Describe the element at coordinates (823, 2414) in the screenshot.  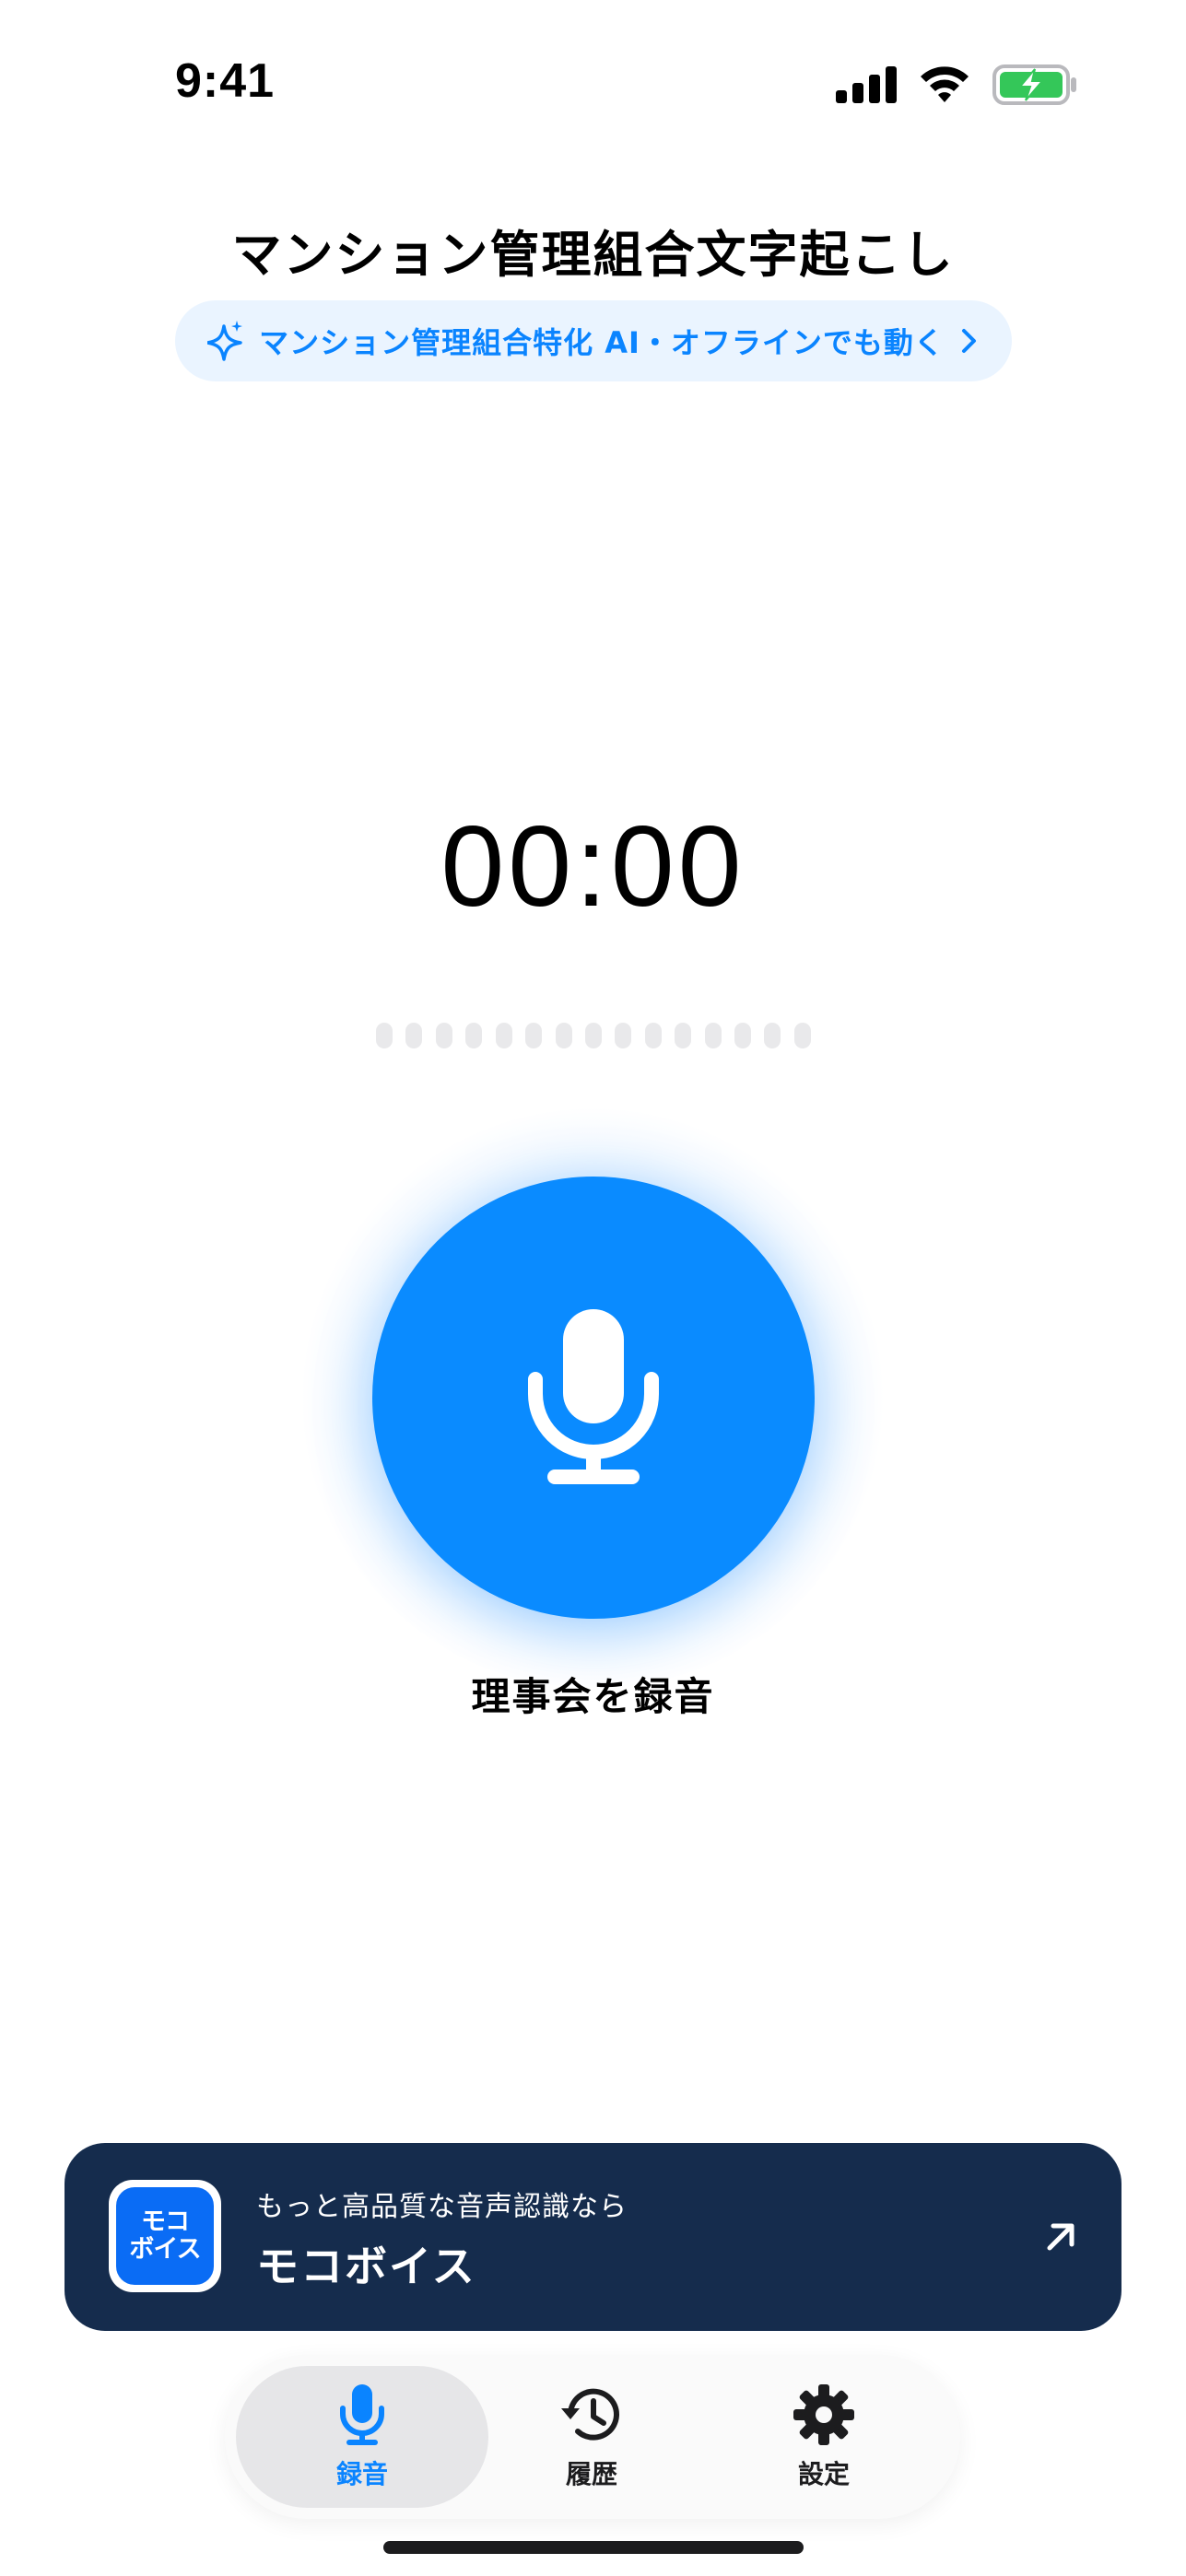
I see `gear-icon` at that location.